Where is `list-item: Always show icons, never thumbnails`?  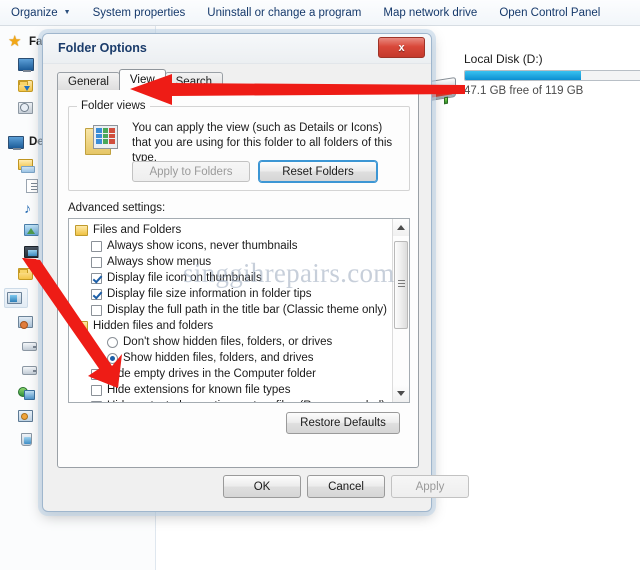
list-item: Always show icons, never thumbnails is located at coordinates (231, 246).